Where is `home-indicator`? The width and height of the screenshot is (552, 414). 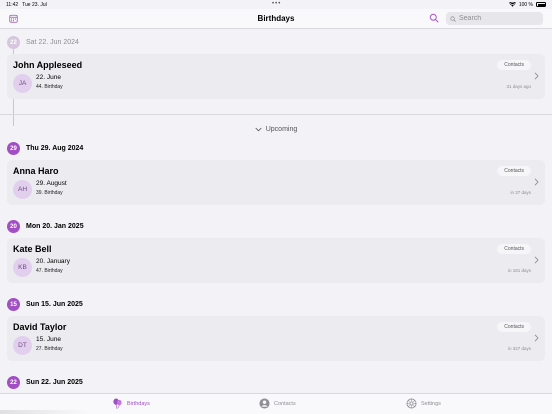
home-indicator is located at coordinates (45, 412).